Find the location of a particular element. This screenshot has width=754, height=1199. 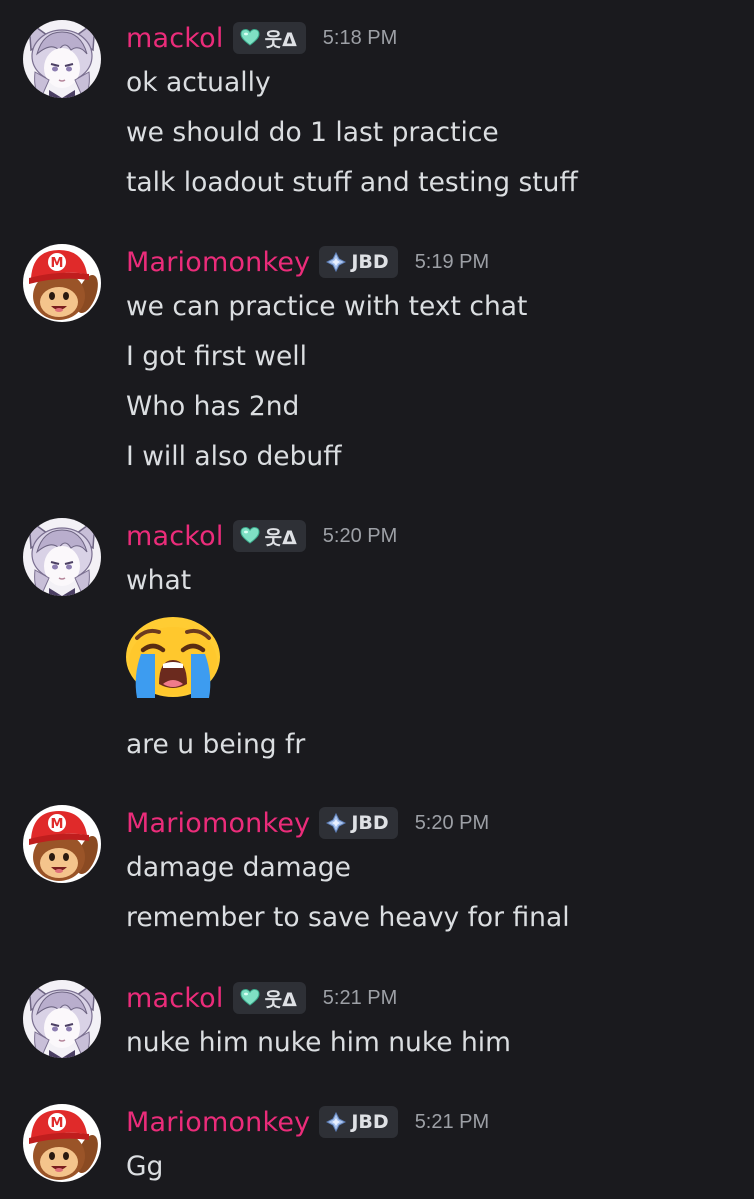

message-text: I got first well is located at coordinates (216, 356).